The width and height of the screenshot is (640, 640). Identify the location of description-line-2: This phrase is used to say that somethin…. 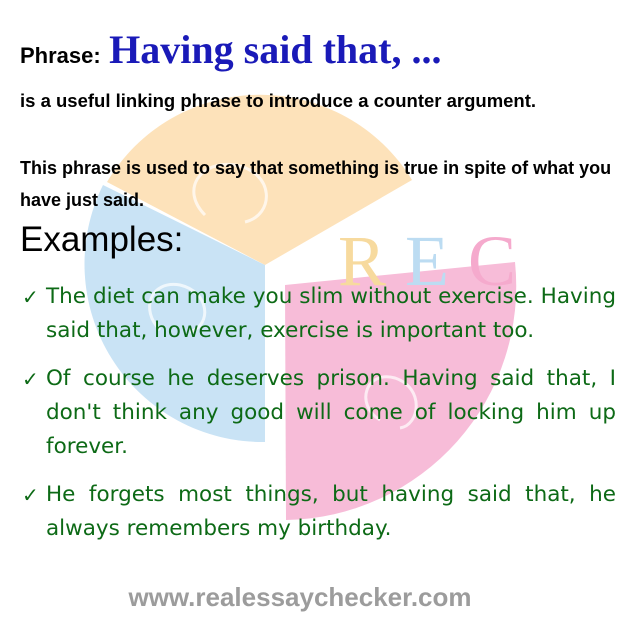
(316, 184).